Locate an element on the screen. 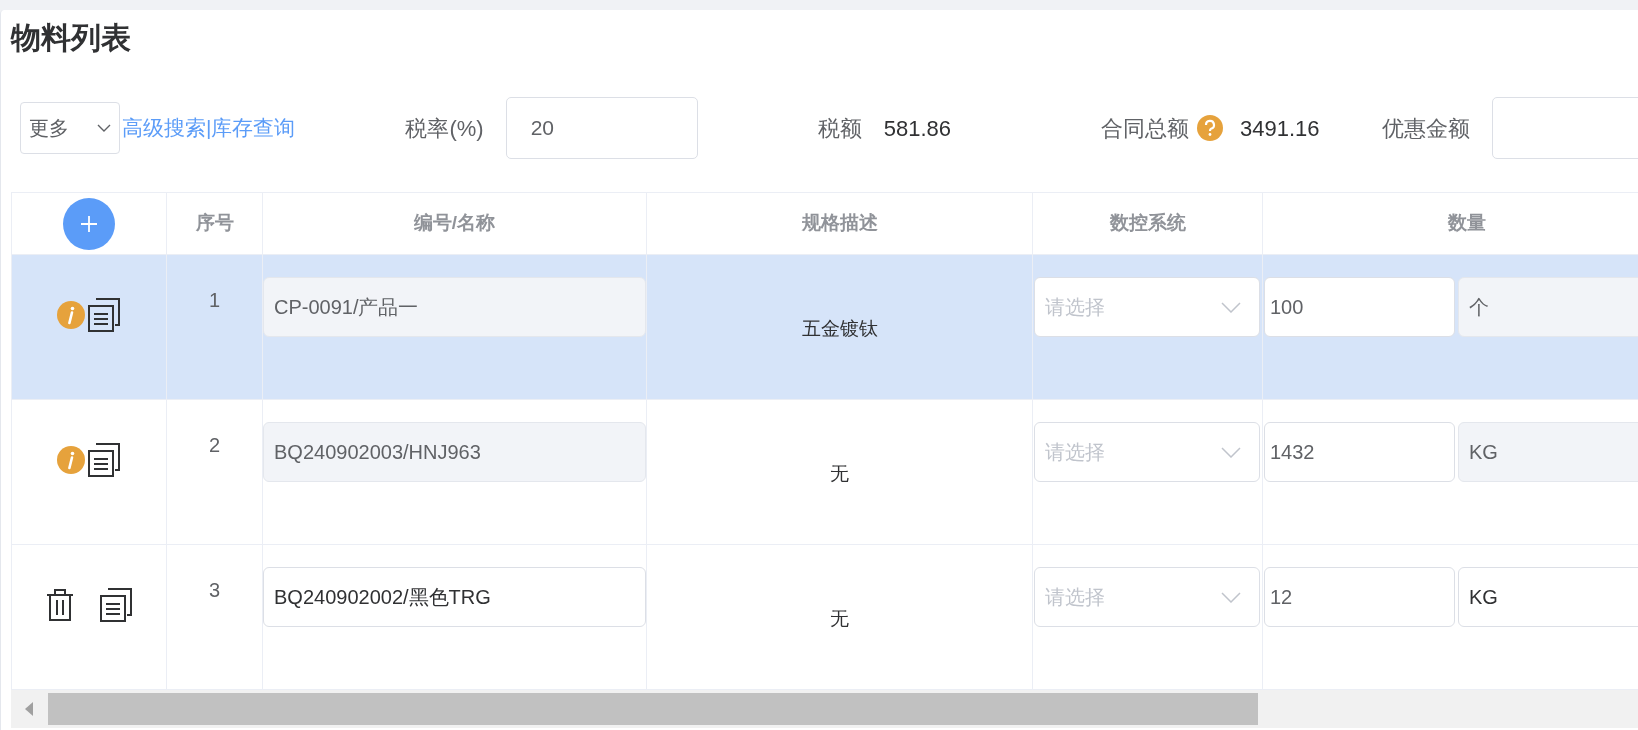 This screenshot has width=1638, height=730. code-name-field: BQ240902002/黑色TRG is located at coordinates (454, 597).